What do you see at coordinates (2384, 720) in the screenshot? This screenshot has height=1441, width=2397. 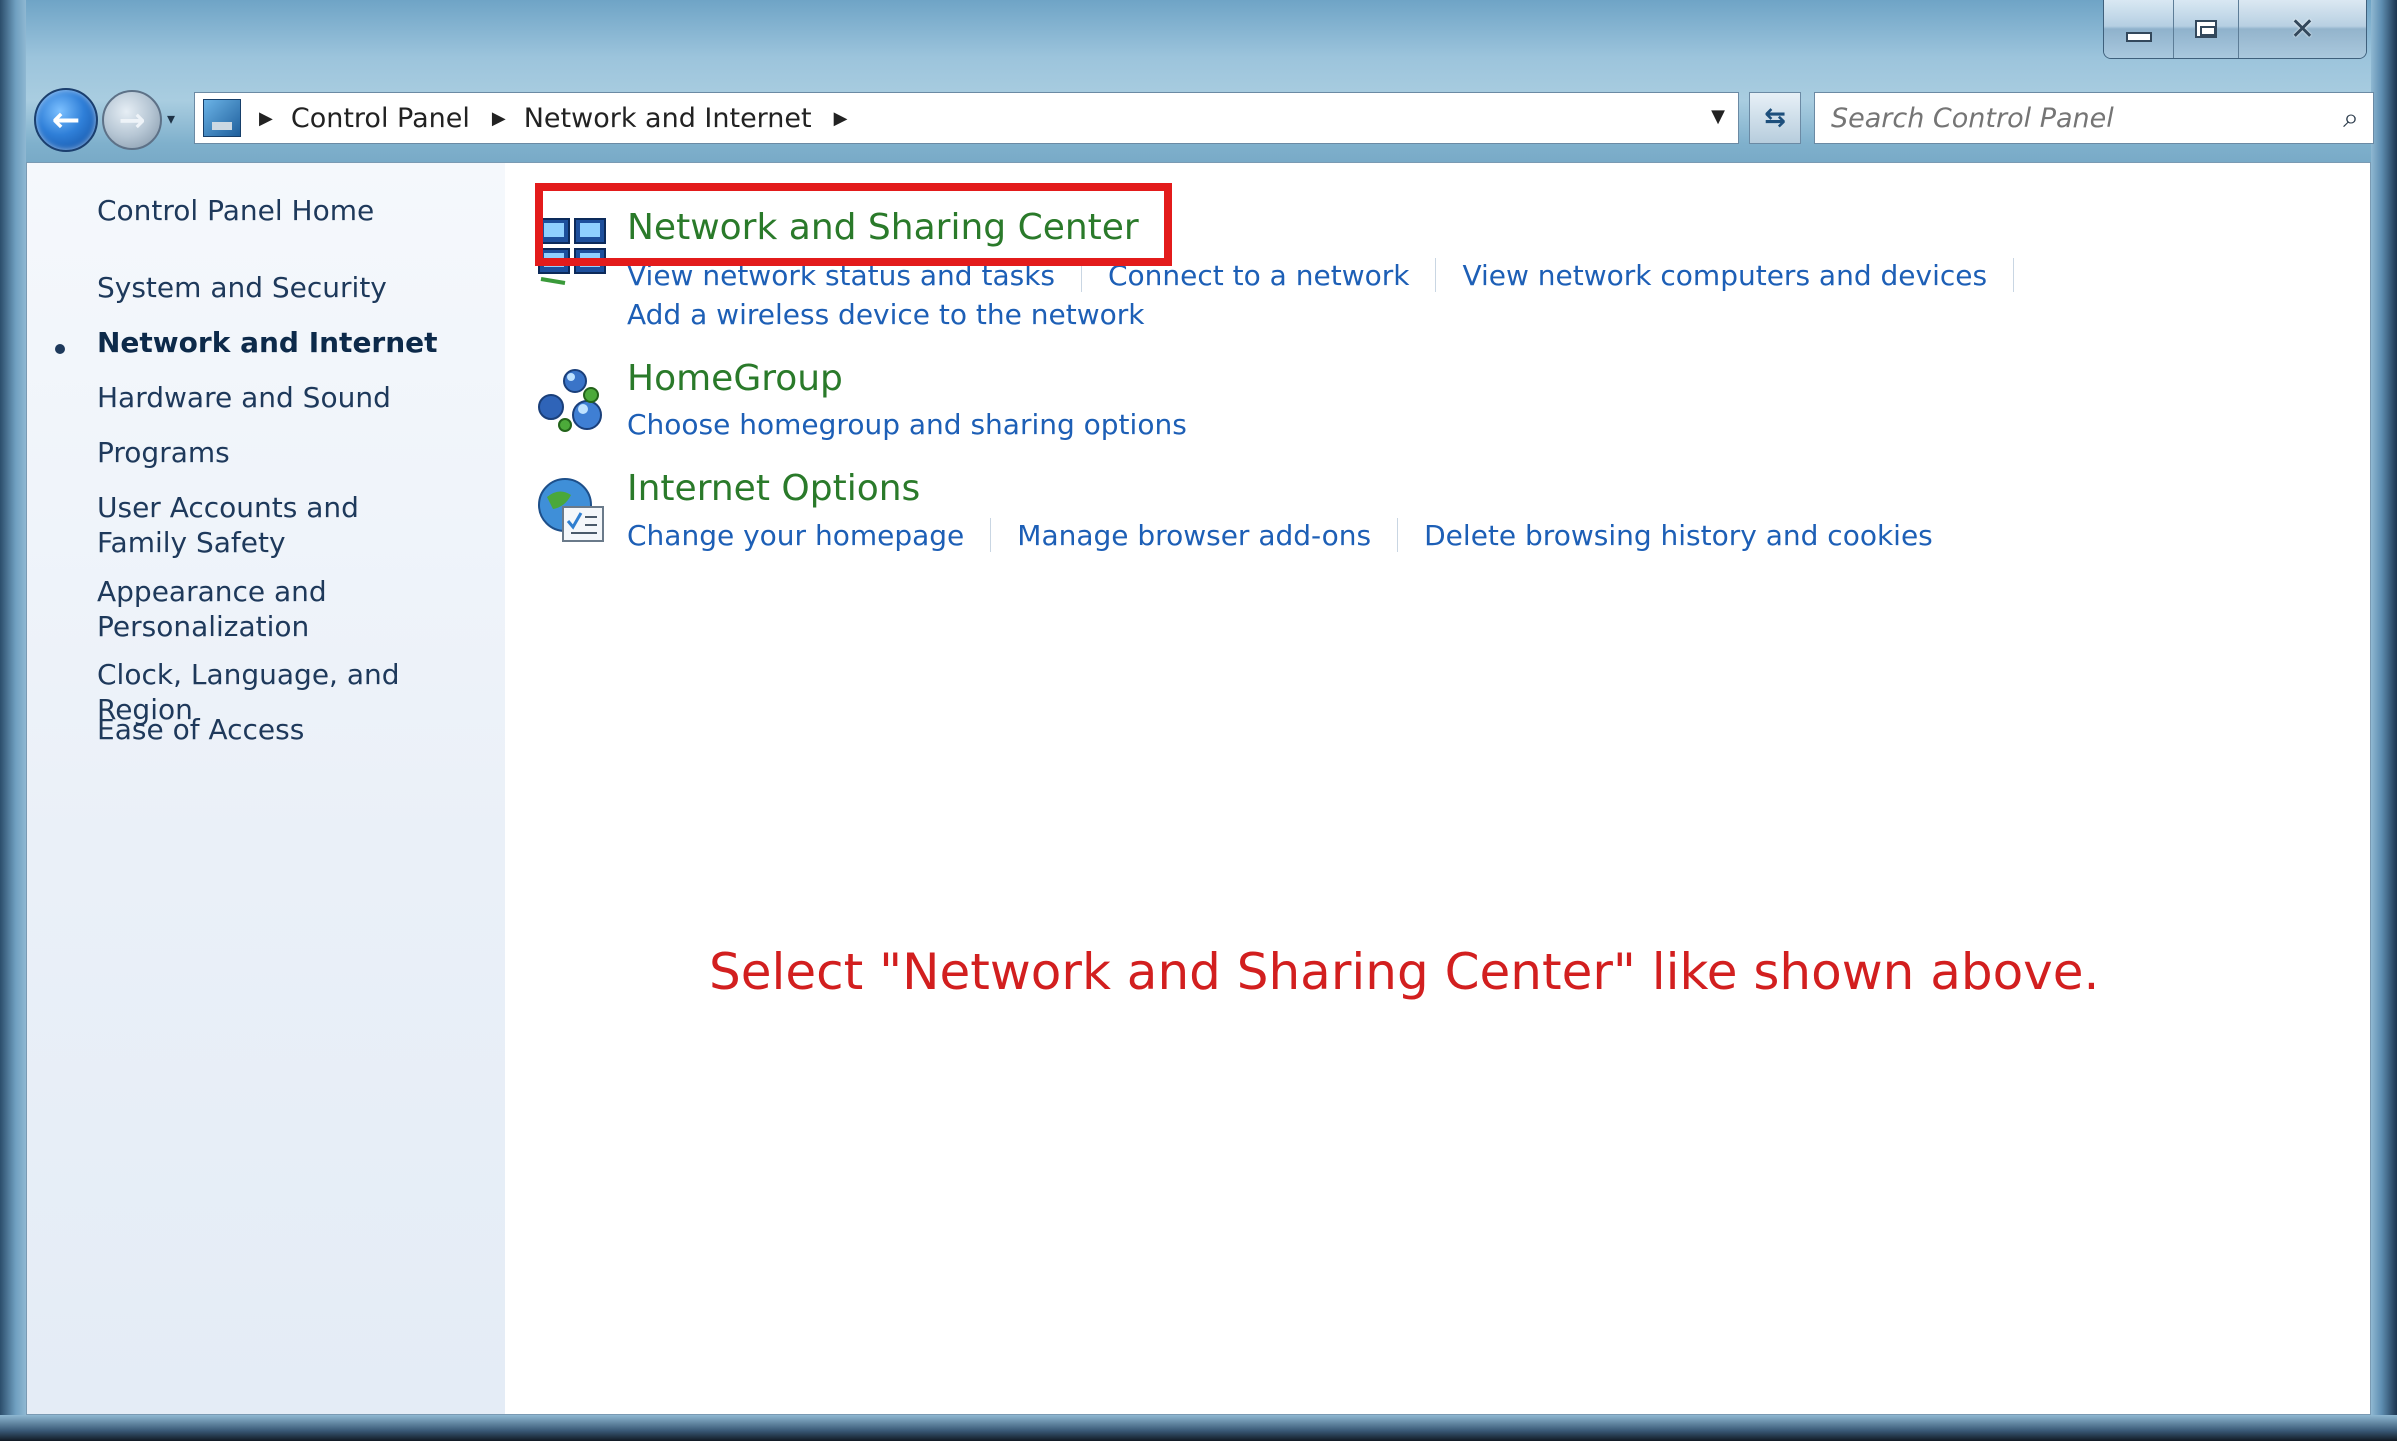 I see `window-frame-right` at bounding box center [2384, 720].